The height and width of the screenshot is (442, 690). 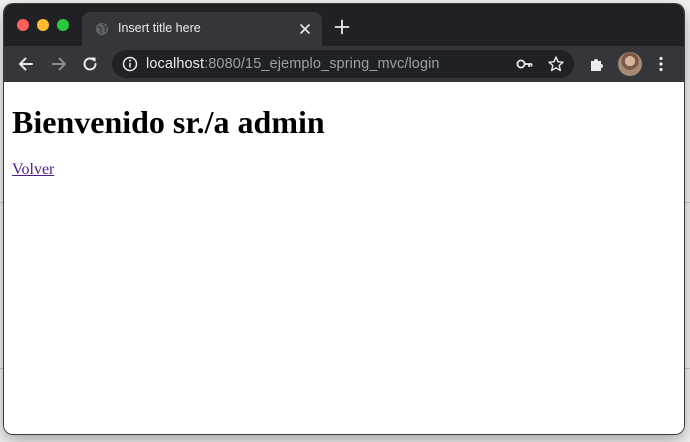 I want to click on new-tab-icon, so click(x=342, y=27).